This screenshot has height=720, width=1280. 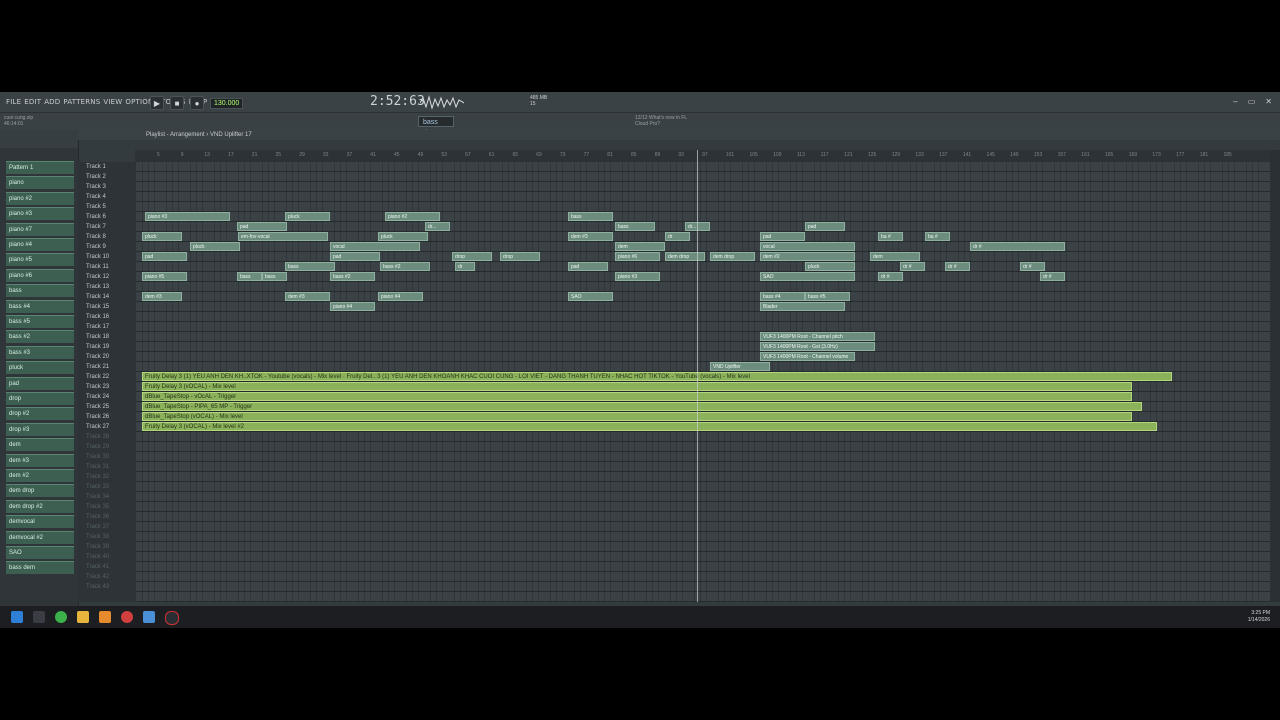 I want to click on pattern-clip: bass #2, so click(x=352, y=276).